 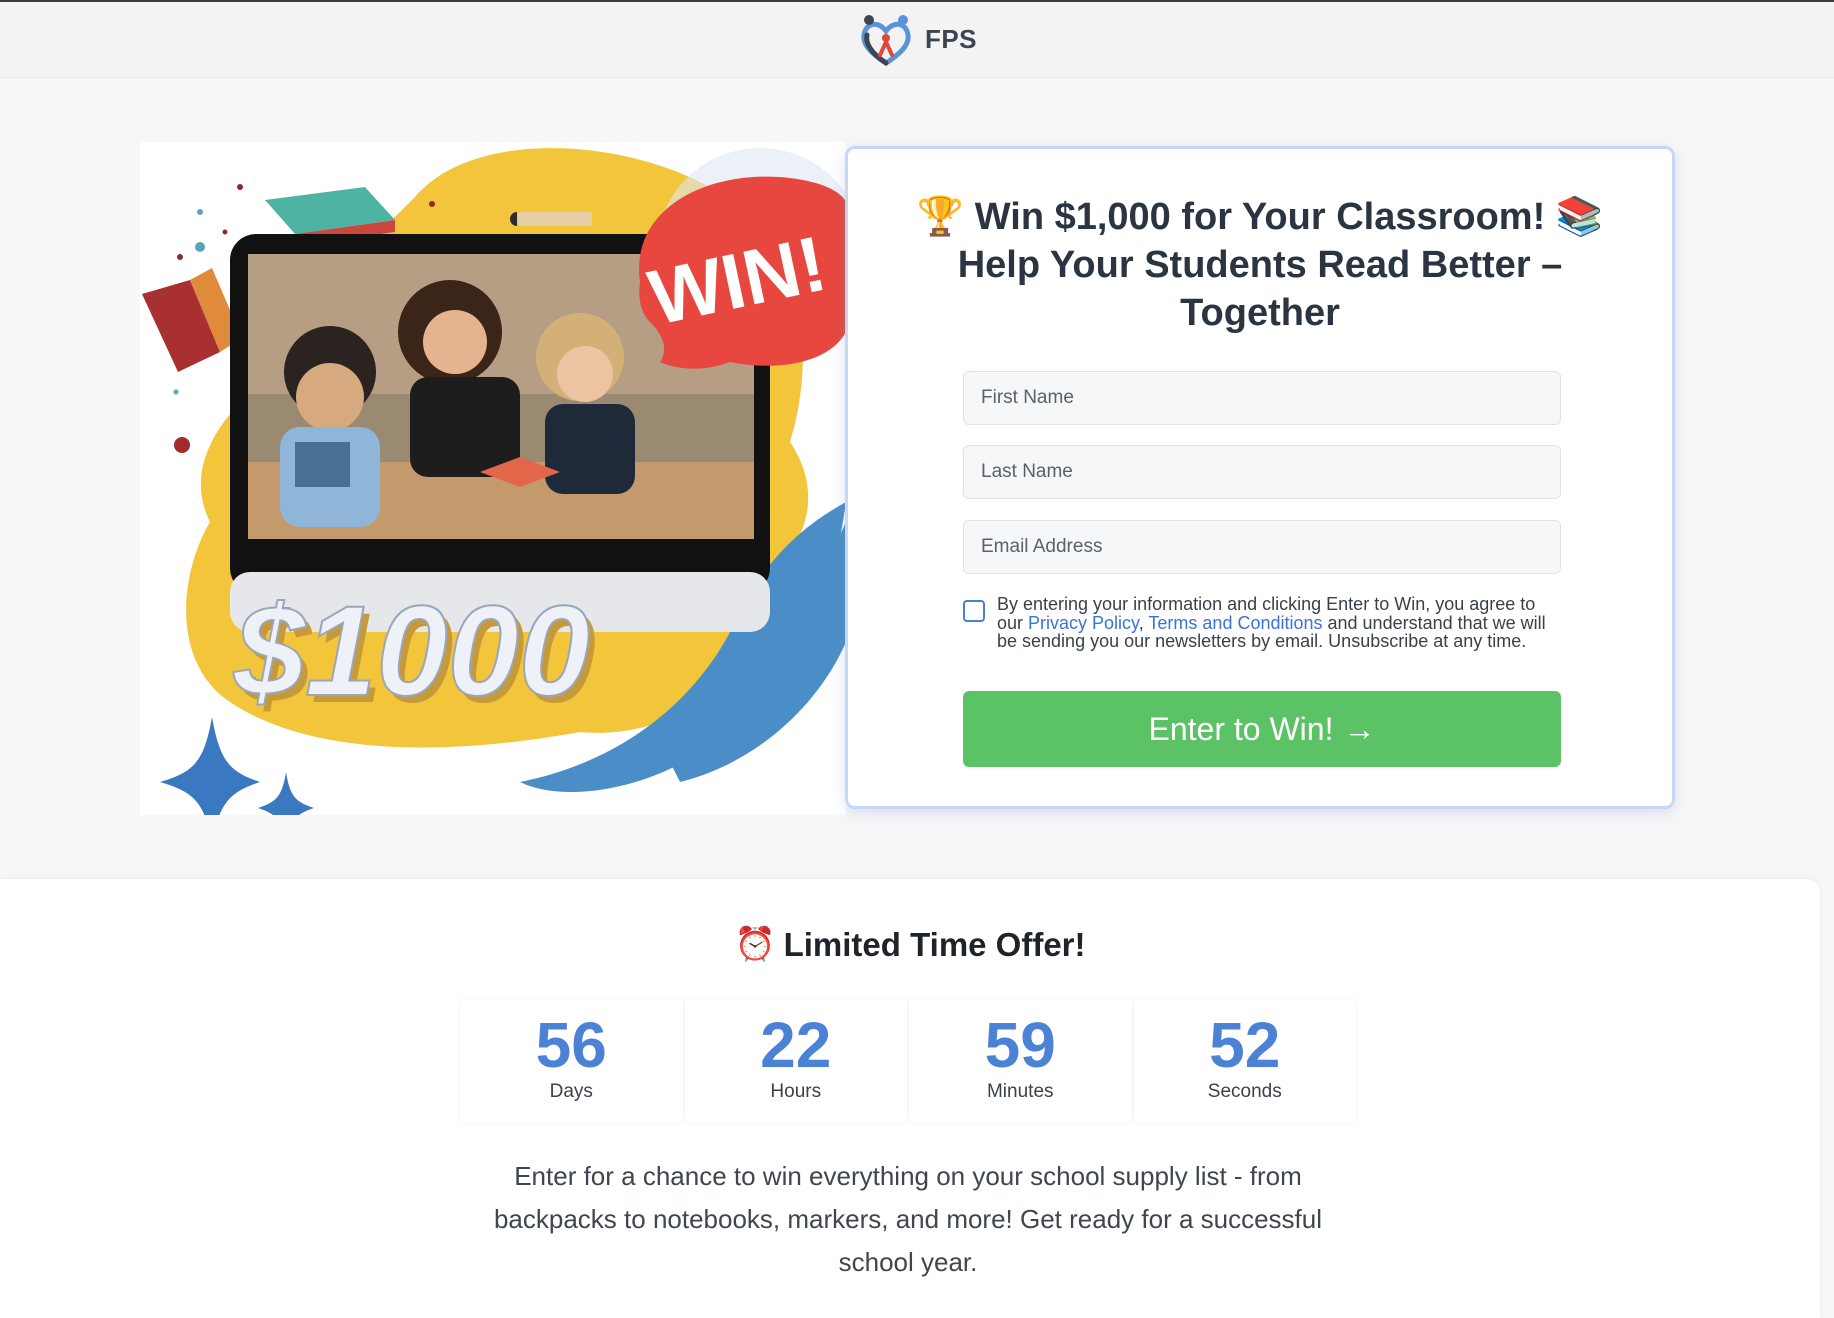 I want to click on enter-to-win-label: Enter to Win!, so click(x=1241, y=728).